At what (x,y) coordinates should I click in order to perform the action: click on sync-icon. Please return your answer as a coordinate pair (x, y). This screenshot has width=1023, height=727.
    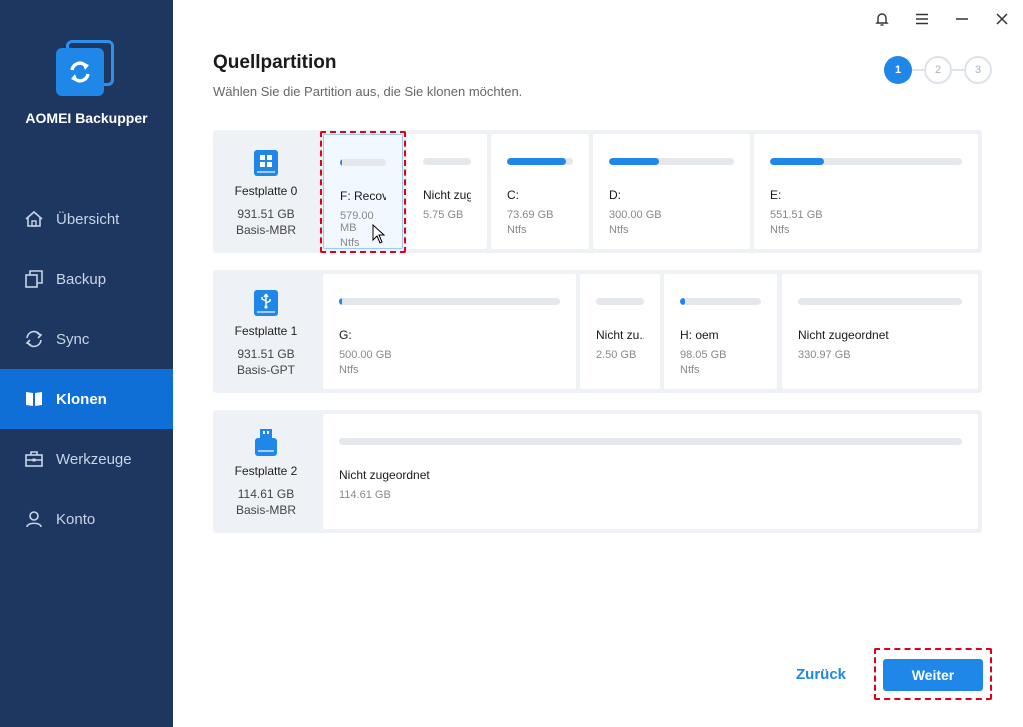
    Looking at the image, I should click on (34, 339).